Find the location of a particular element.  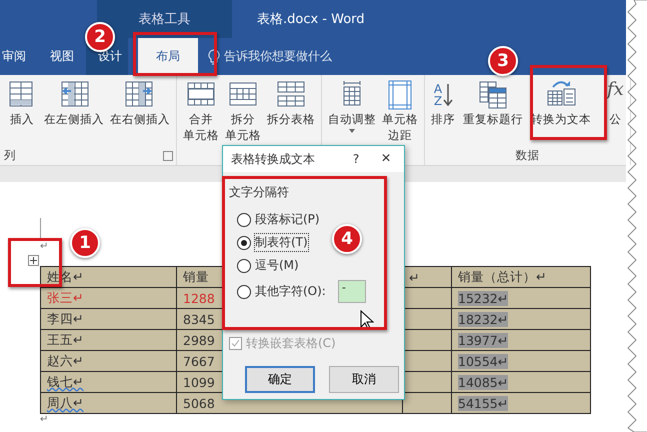

highlight-frame is located at coordinates (35, 262).